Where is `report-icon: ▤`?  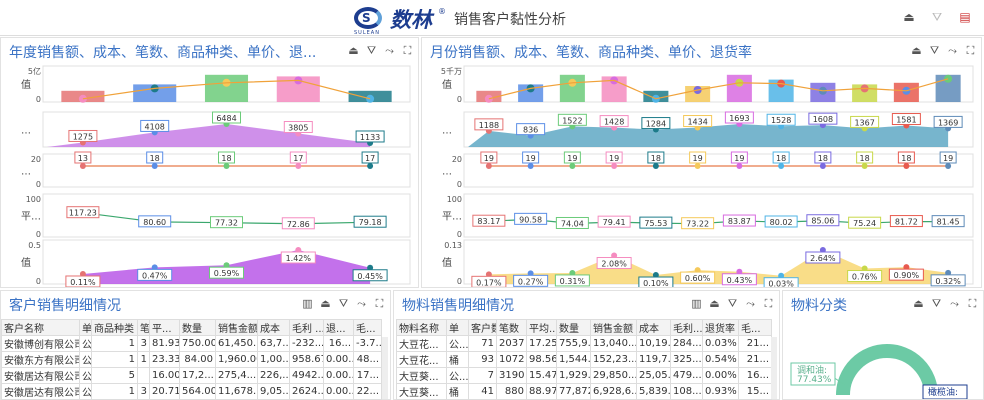
report-icon: ▤ is located at coordinates (965, 17).